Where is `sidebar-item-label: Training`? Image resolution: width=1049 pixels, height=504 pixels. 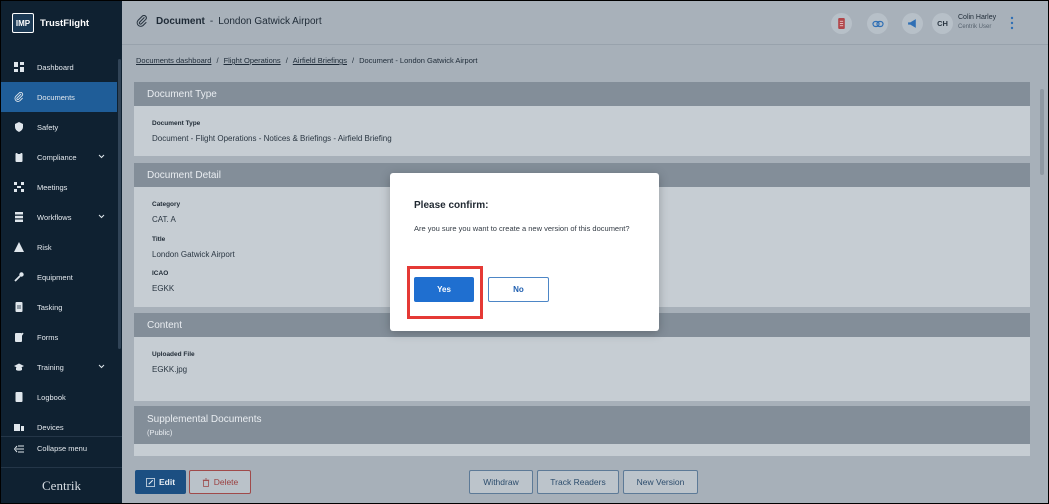
sidebar-item-label: Training is located at coordinates (50, 367).